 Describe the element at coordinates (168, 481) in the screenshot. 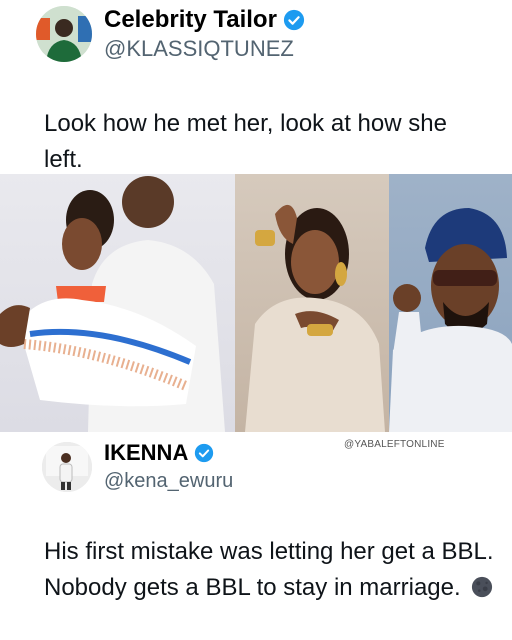

I see `bottom-tweet-handle: @kena_ewuru` at that location.